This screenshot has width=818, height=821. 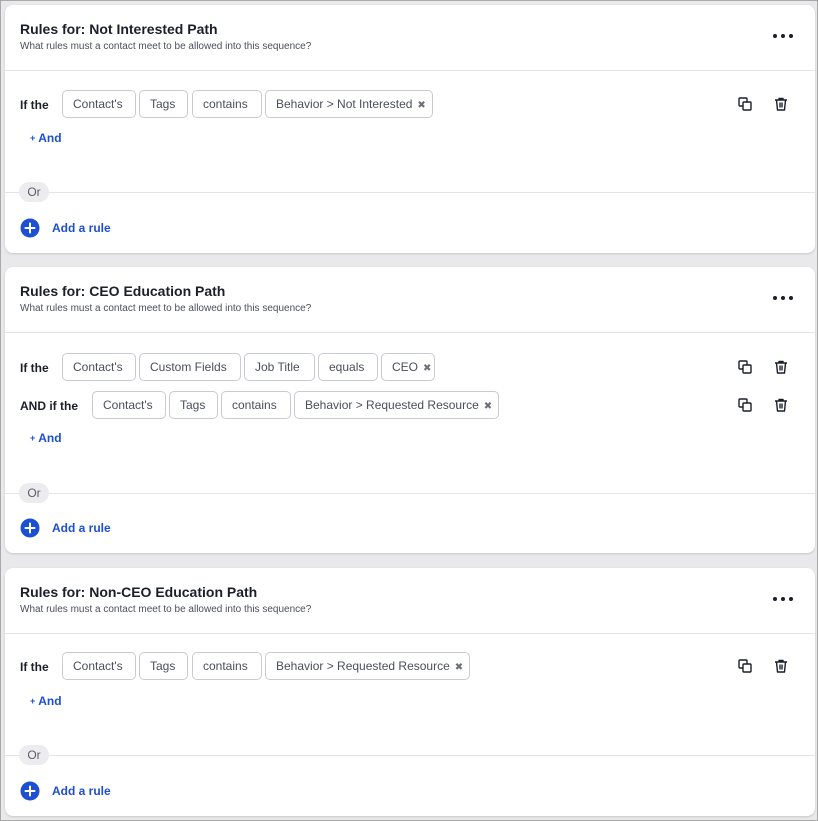 I want to click on subfield-chip: Job Title, so click(x=279, y=367).